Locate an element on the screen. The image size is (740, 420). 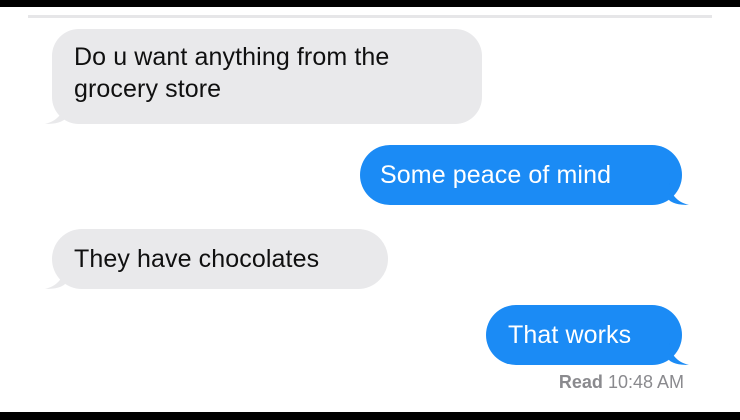
read-receipt: Read 10:48 AM is located at coordinates (621, 382).